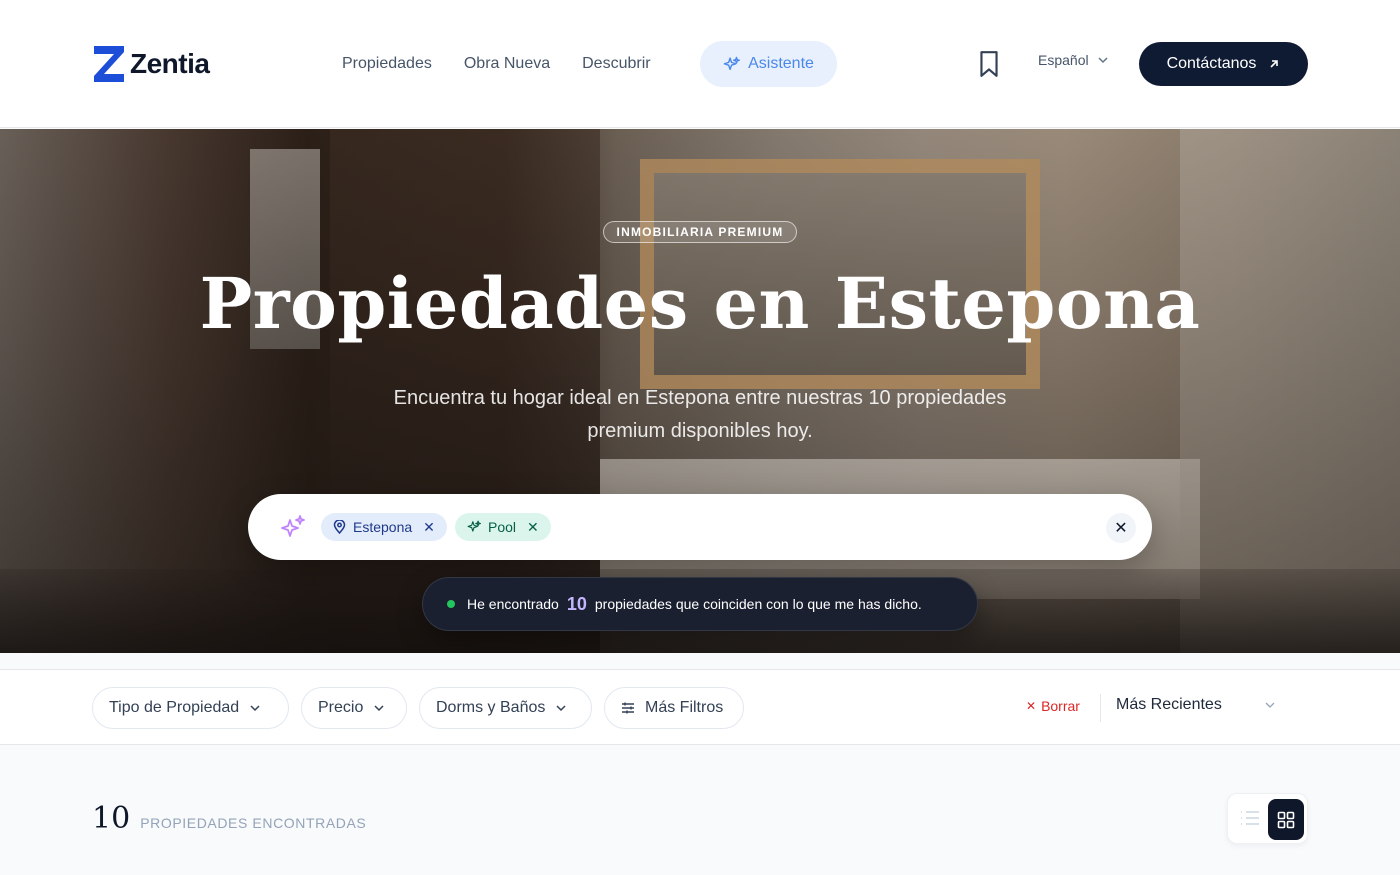  What do you see at coordinates (700, 232) in the screenshot?
I see `premium-badge: INMOBILIARIA PREMIUM` at bounding box center [700, 232].